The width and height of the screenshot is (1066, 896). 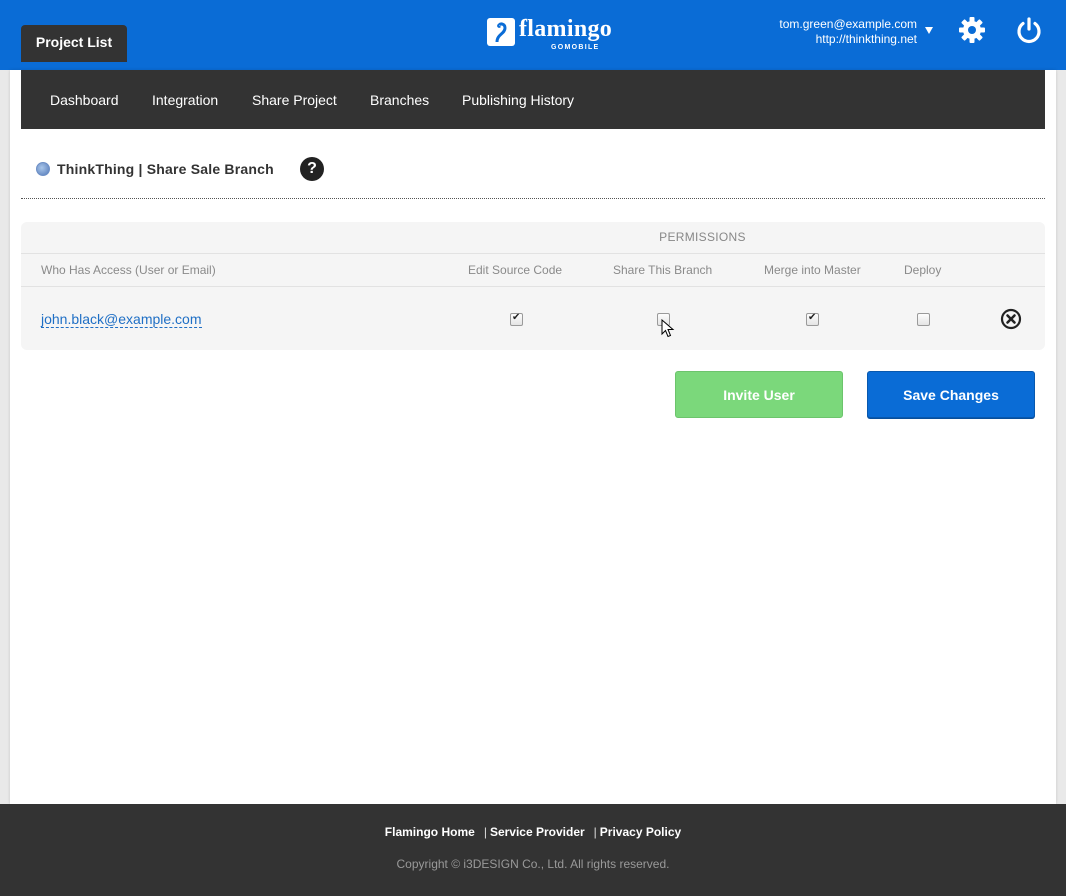 I want to click on permissions-title: PERMISSIONS, so click(x=702, y=237).